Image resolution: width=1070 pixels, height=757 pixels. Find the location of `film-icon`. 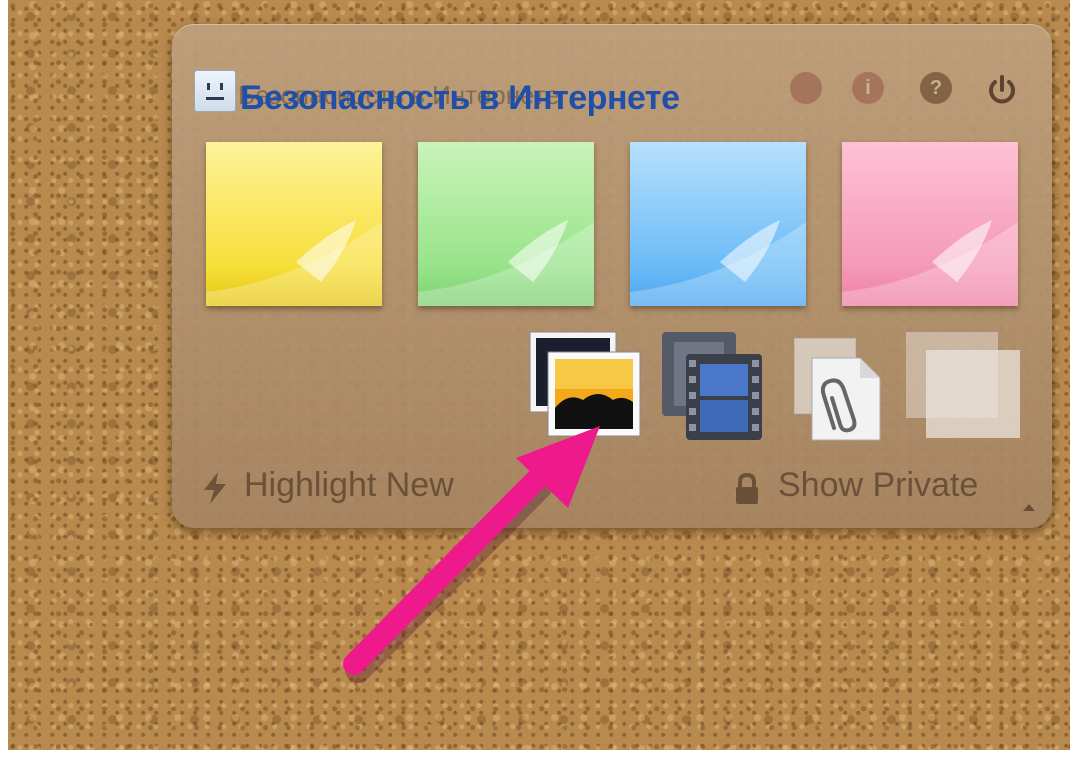

film-icon is located at coordinates (713, 388).